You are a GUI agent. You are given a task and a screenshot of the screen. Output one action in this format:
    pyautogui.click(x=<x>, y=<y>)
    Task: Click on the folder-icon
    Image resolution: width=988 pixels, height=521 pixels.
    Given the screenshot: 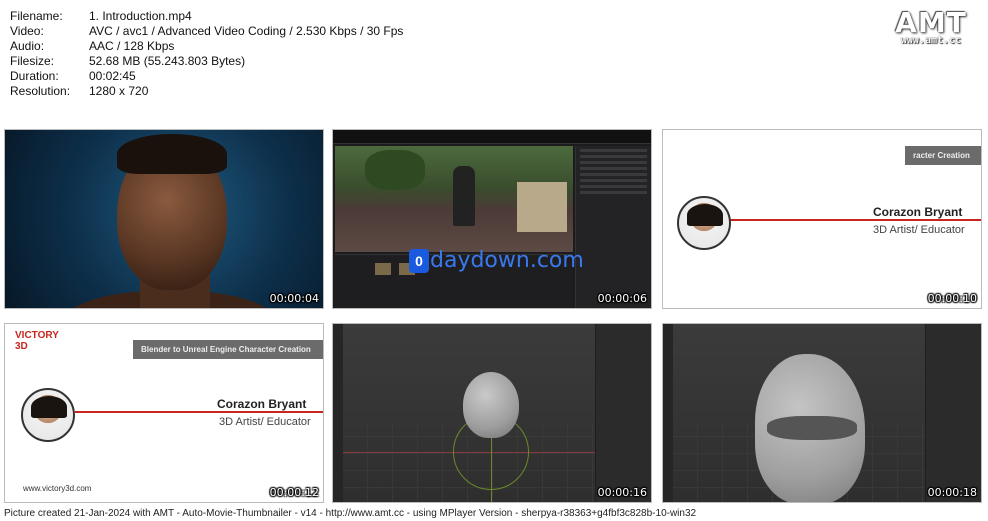 What is the action you would take?
    pyautogui.click(x=383, y=269)
    